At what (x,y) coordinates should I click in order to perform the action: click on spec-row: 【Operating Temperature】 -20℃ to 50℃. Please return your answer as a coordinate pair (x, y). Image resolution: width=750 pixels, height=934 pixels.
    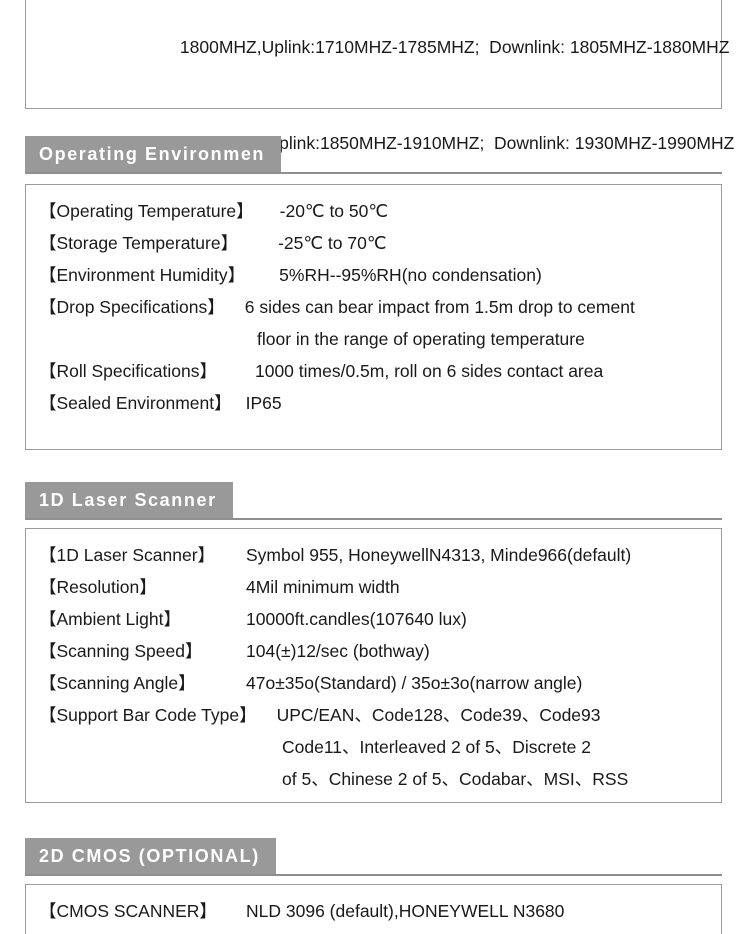
    Looking at the image, I should click on (380, 211).